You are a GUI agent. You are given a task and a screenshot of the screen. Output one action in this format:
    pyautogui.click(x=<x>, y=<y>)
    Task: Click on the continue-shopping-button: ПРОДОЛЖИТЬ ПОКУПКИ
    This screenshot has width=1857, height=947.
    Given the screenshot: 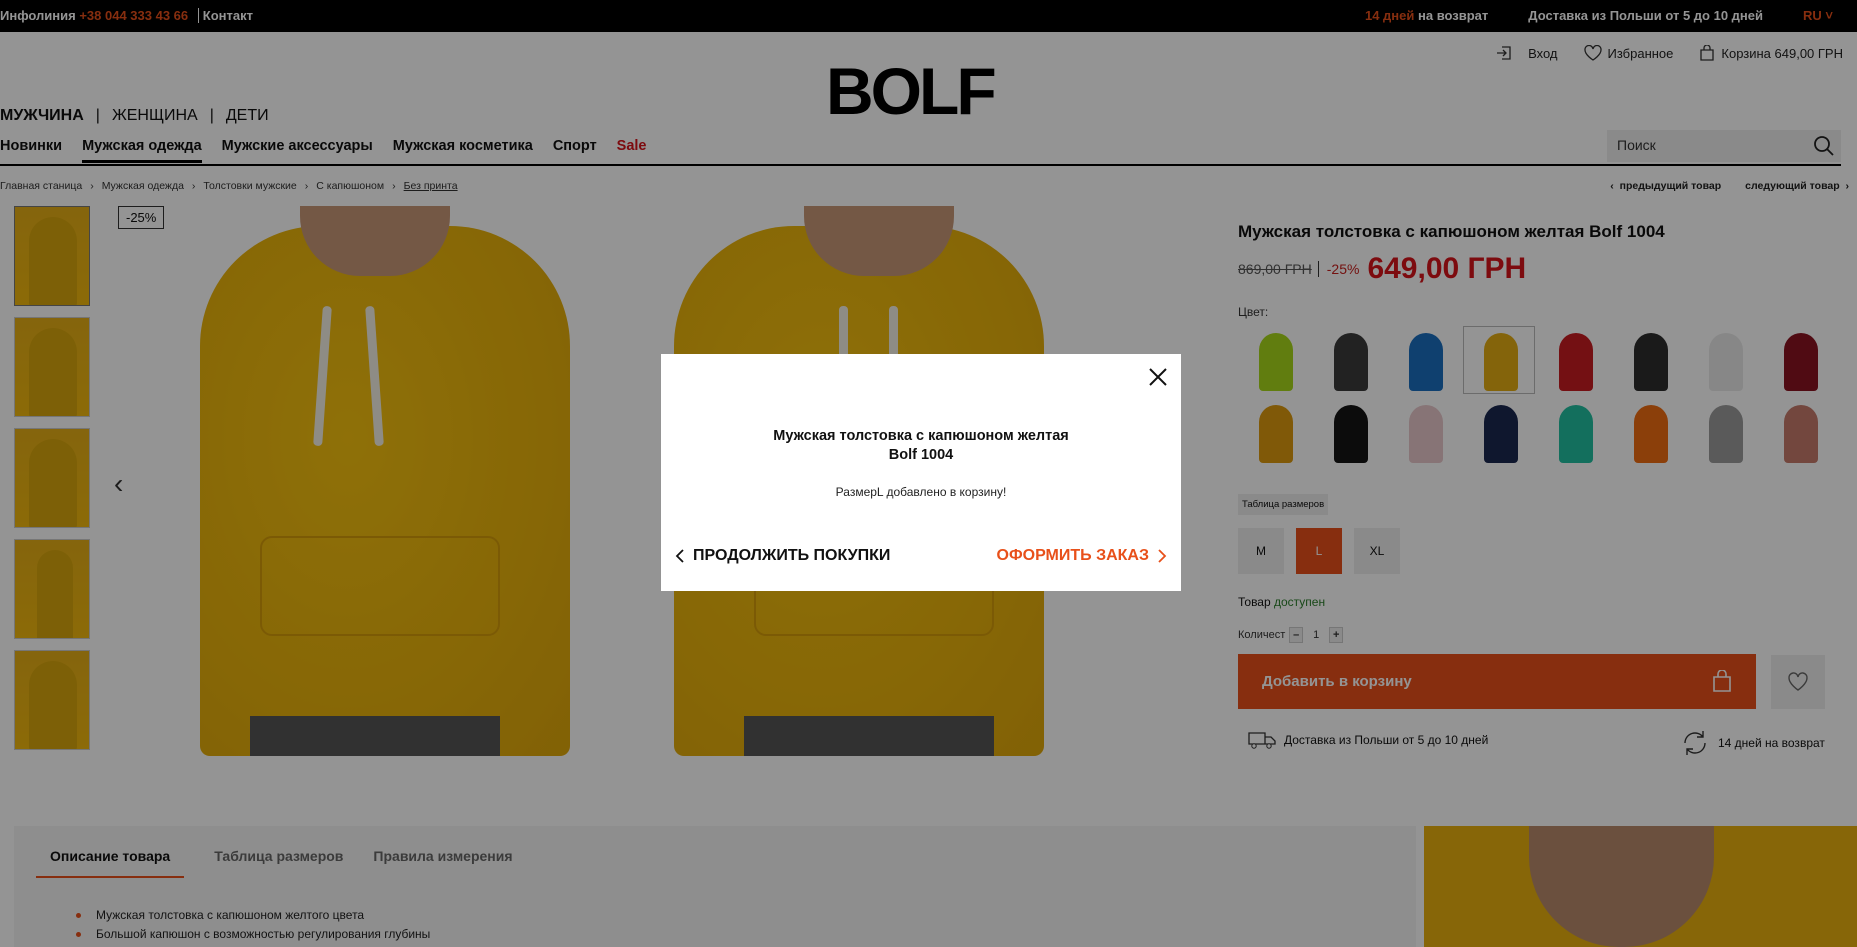 What is the action you would take?
    pyautogui.click(x=782, y=556)
    